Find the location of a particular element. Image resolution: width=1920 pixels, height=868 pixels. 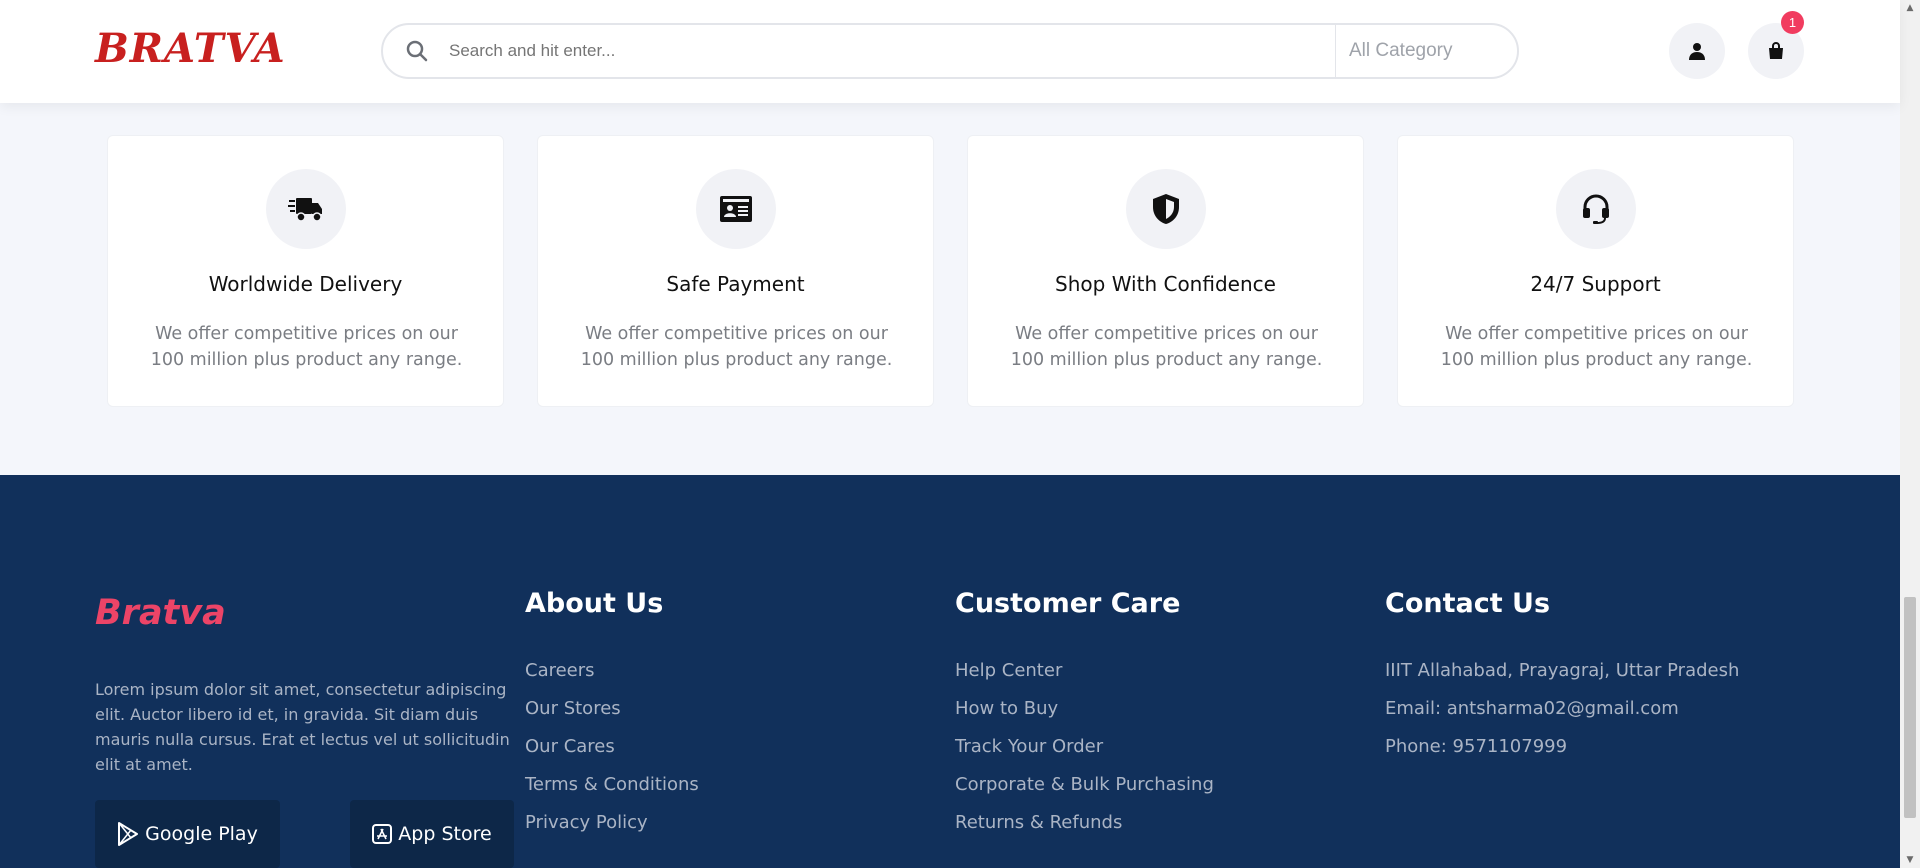

feature-title: Worldwide Delivery is located at coordinates (305, 284).